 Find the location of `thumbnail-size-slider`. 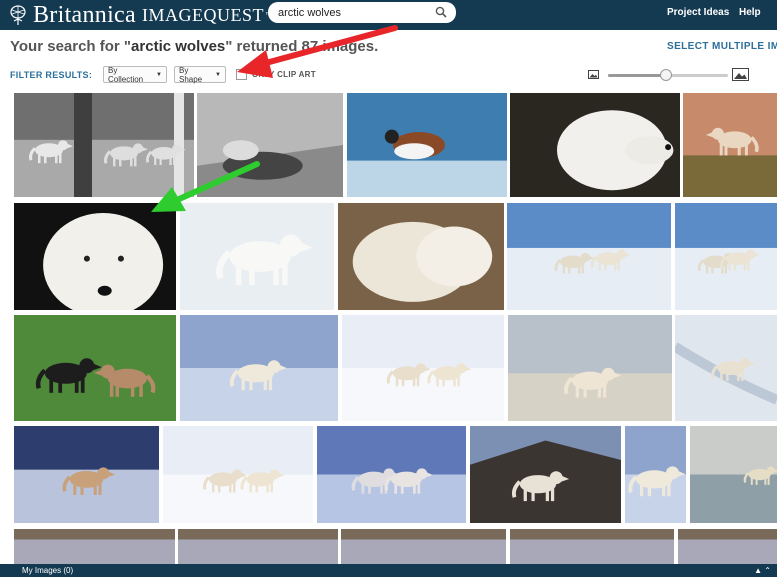

thumbnail-size-slider is located at coordinates (668, 75).